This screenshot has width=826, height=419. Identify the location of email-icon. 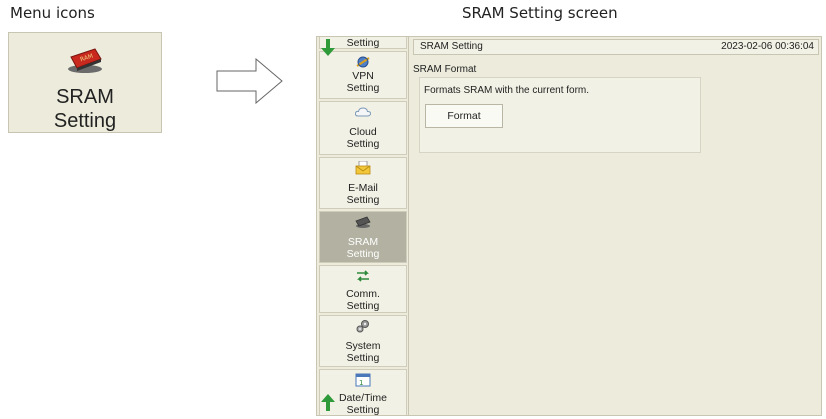
(363, 168).